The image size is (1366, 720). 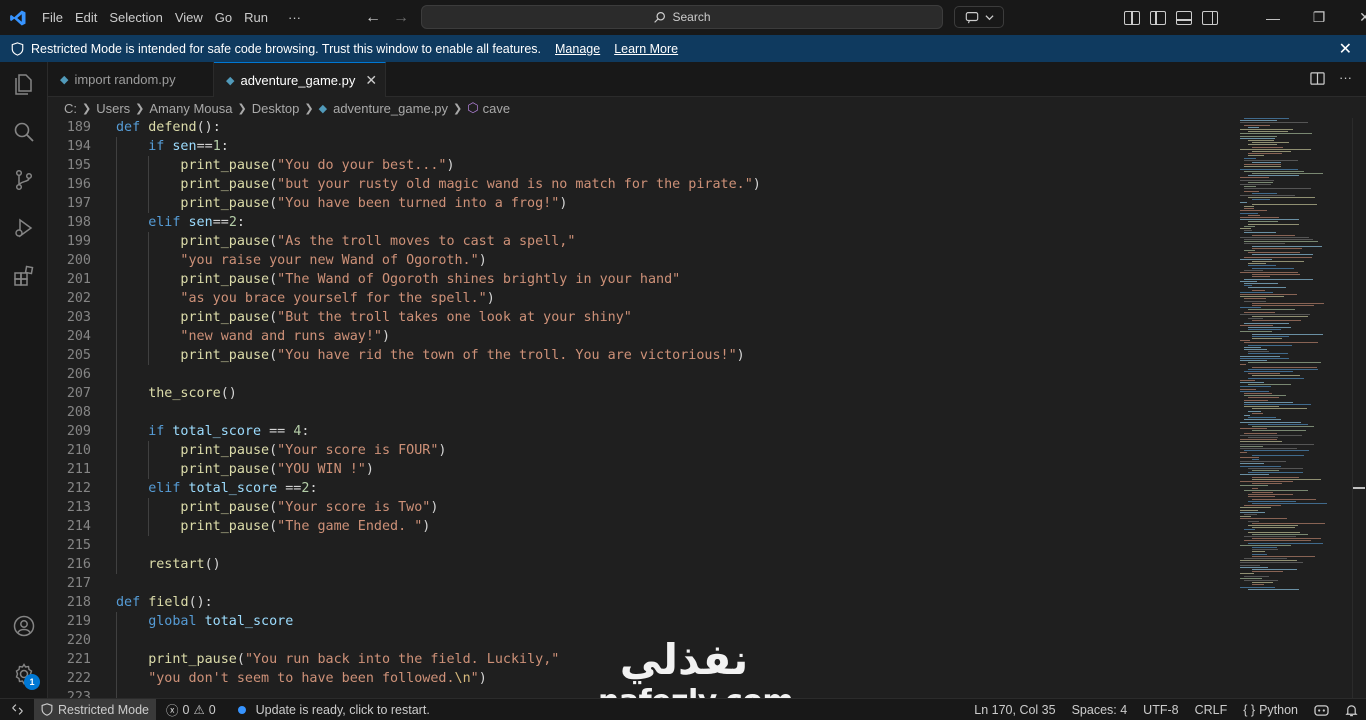 I want to click on close-icon: ✕, so click(x=1345, y=49).